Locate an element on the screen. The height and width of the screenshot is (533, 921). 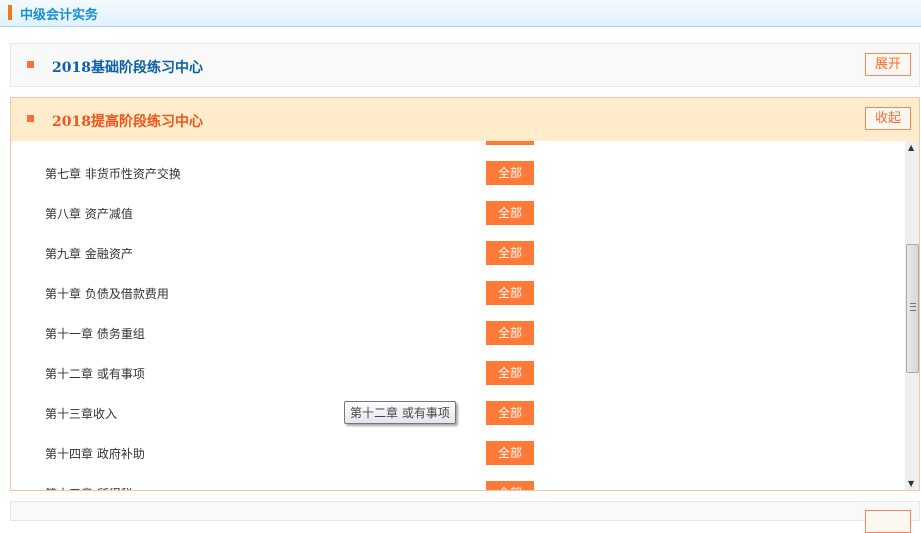
panel-basic-practice: 2018基础阶段练习中心 展开 is located at coordinates (465, 65).